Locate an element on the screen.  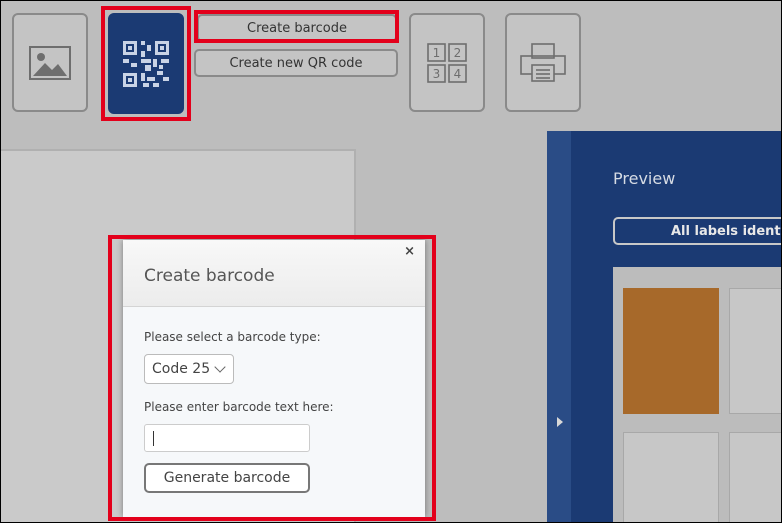
label-order-button: 1 2 3 4 is located at coordinates (447, 62).